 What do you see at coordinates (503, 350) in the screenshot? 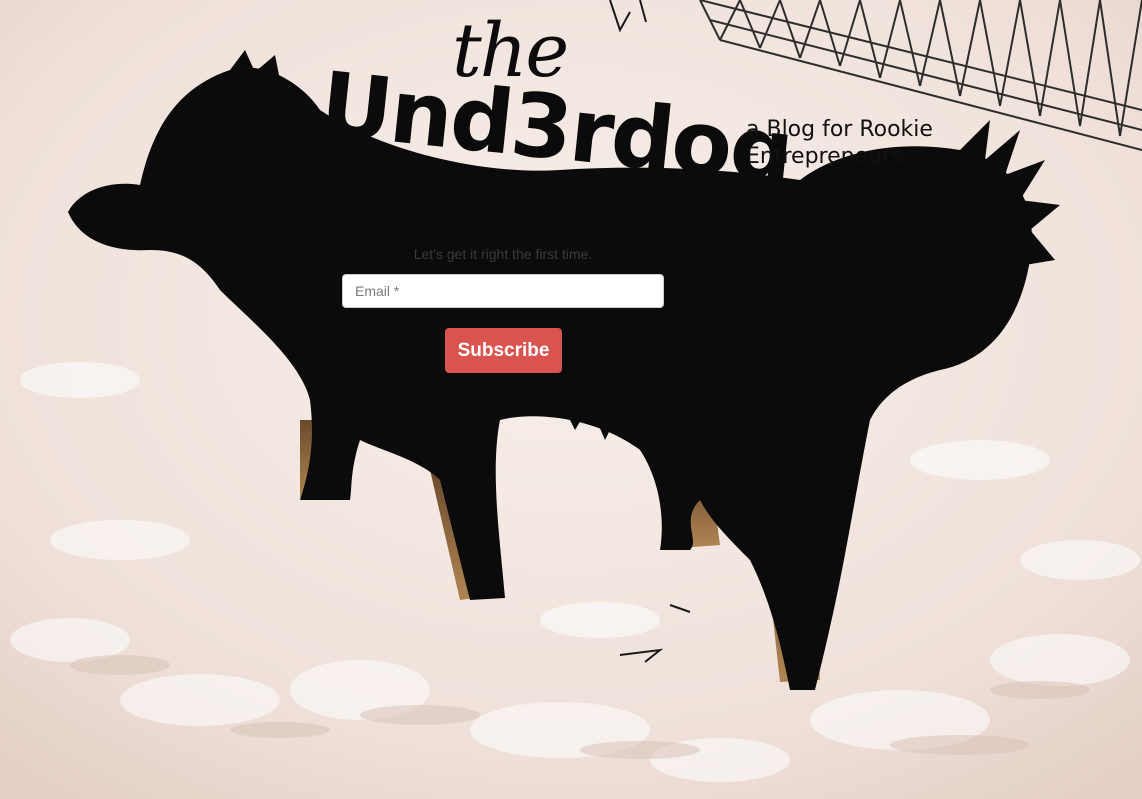
I see `subscribe-button: Subscribe` at bounding box center [503, 350].